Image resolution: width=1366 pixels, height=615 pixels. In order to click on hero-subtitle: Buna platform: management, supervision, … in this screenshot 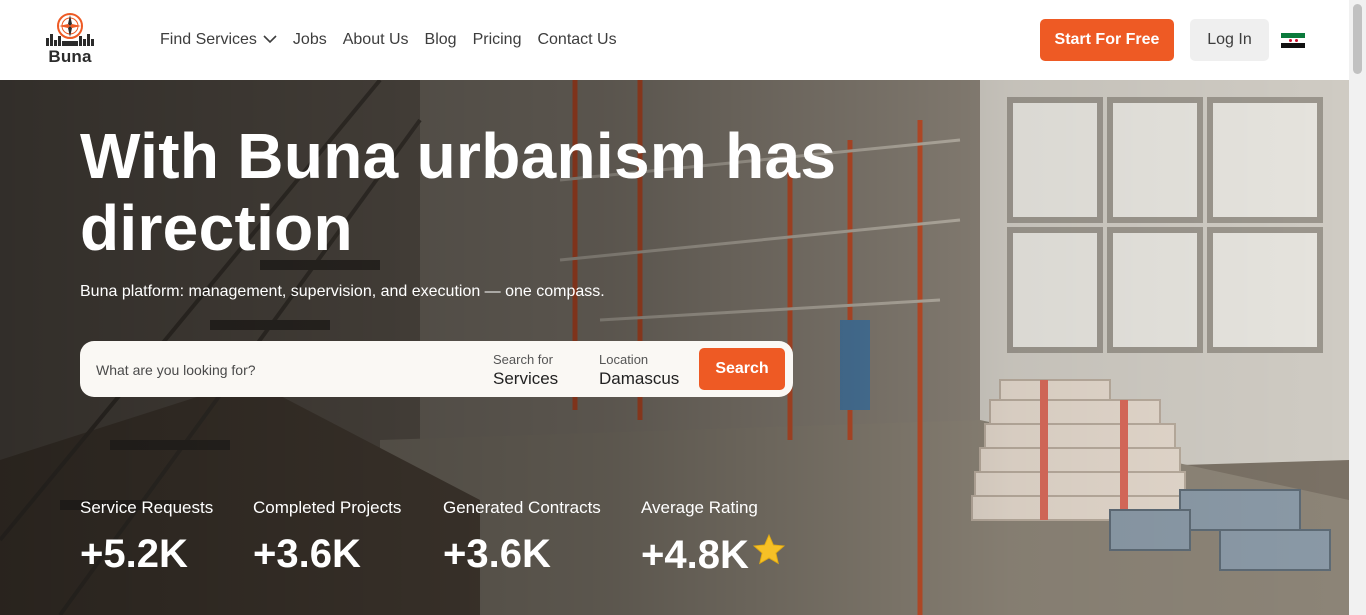, I will do `click(342, 291)`.